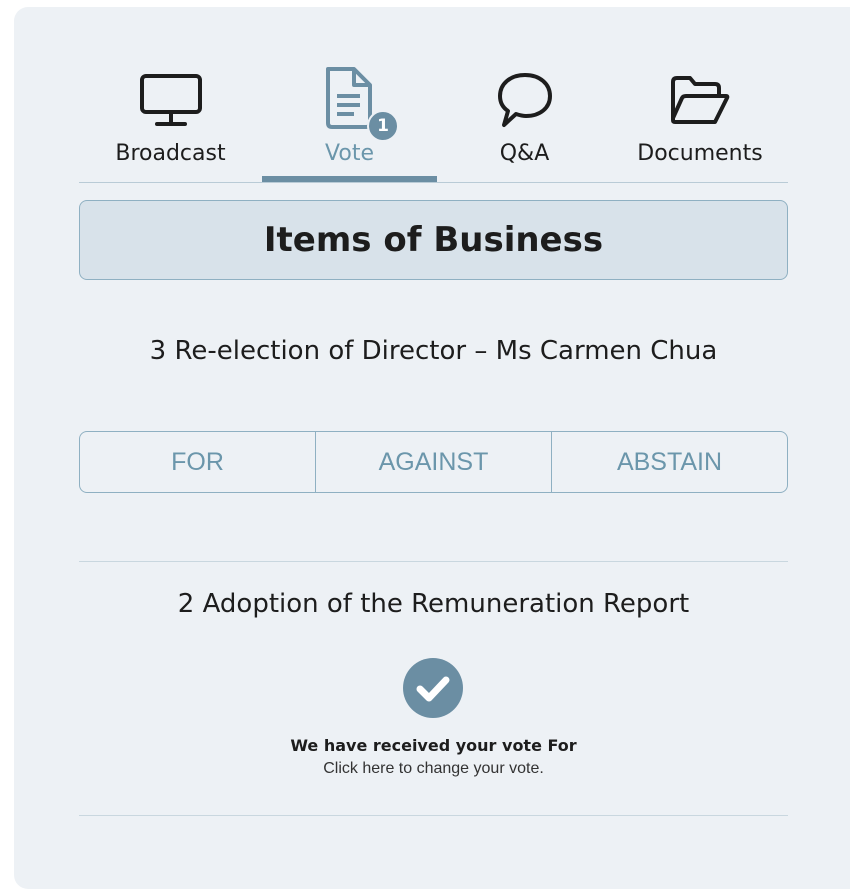 Image resolution: width=850 pixels, height=891 pixels. What do you see at coordinates (700, 100) in the screenshot?
I see `folder-icon` at bounding box center [700, 100].